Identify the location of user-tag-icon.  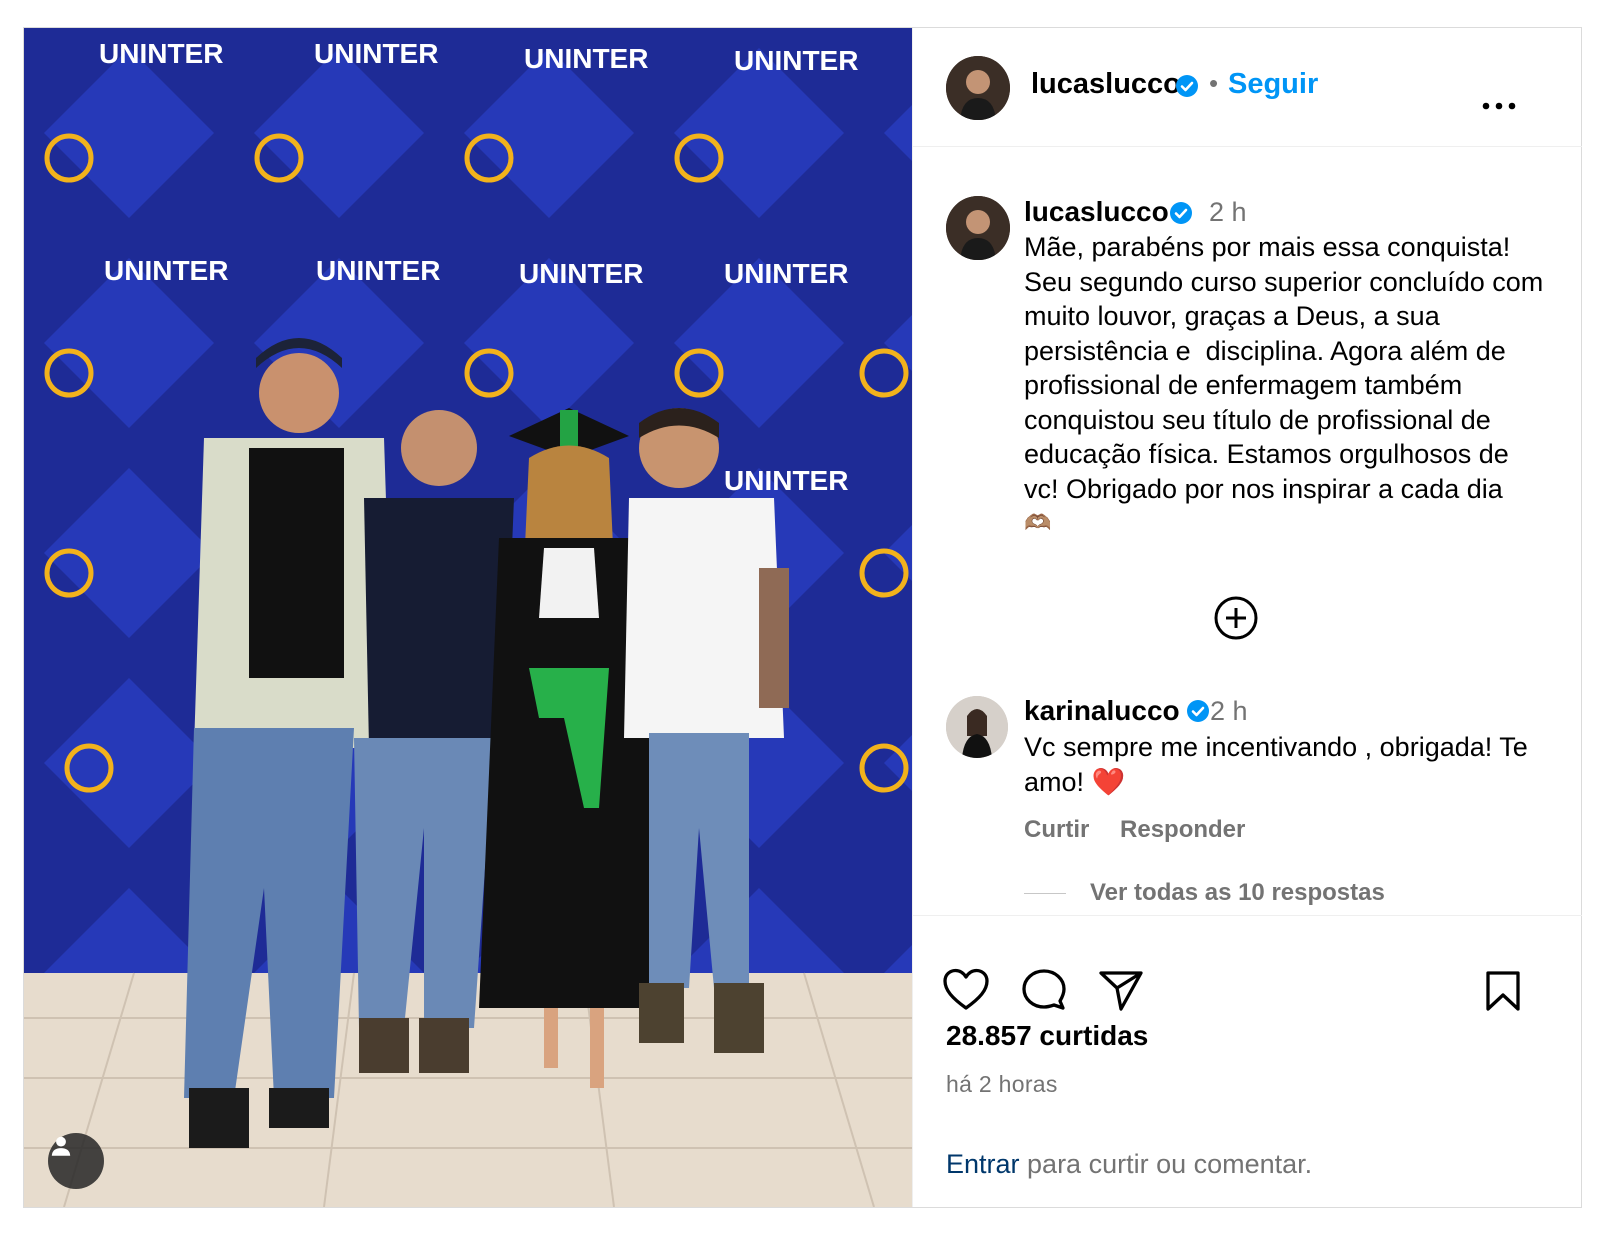
(76, 1161).